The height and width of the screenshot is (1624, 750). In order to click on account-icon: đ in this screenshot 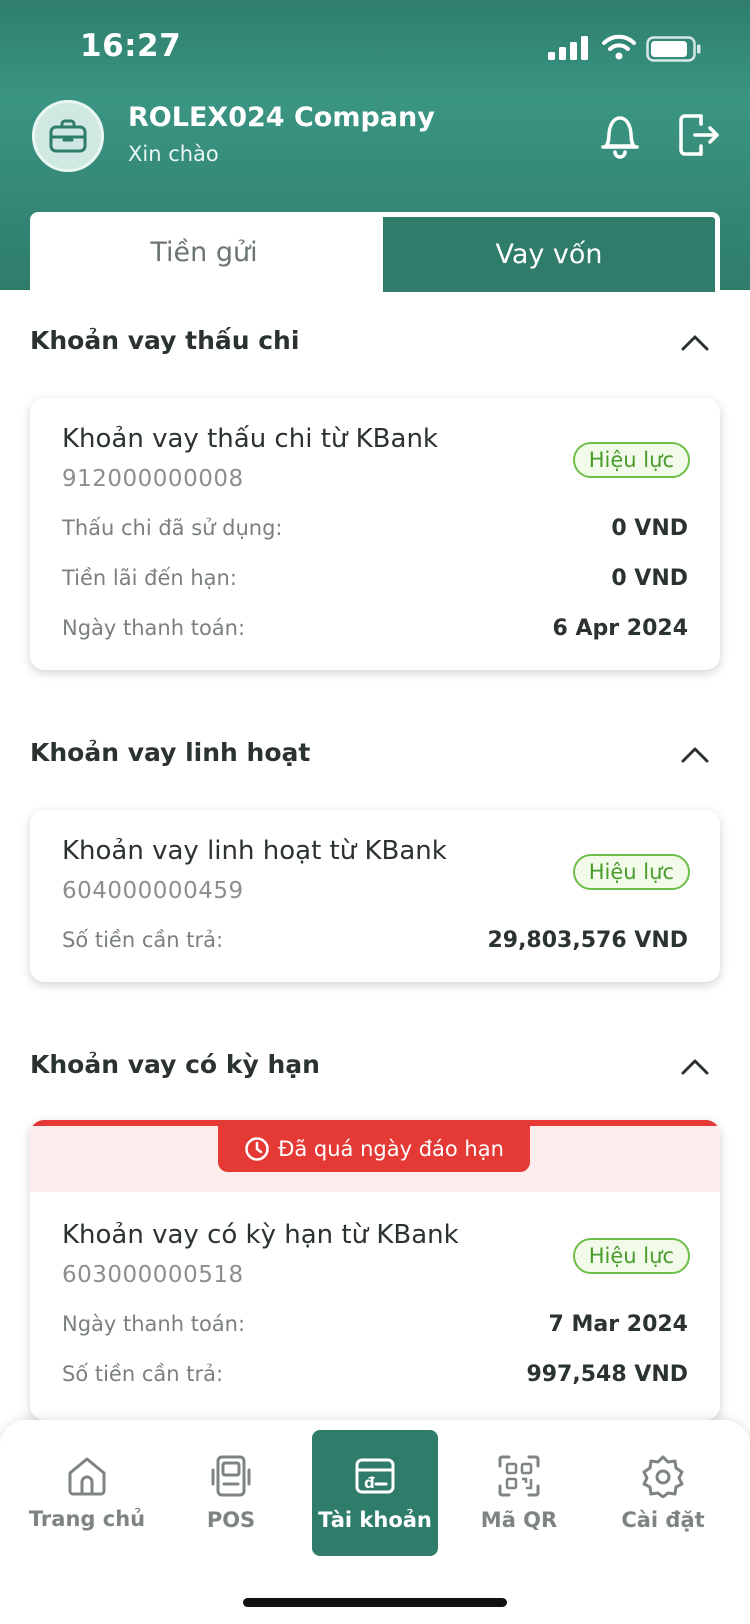, I will do `click(375, 1476)`.